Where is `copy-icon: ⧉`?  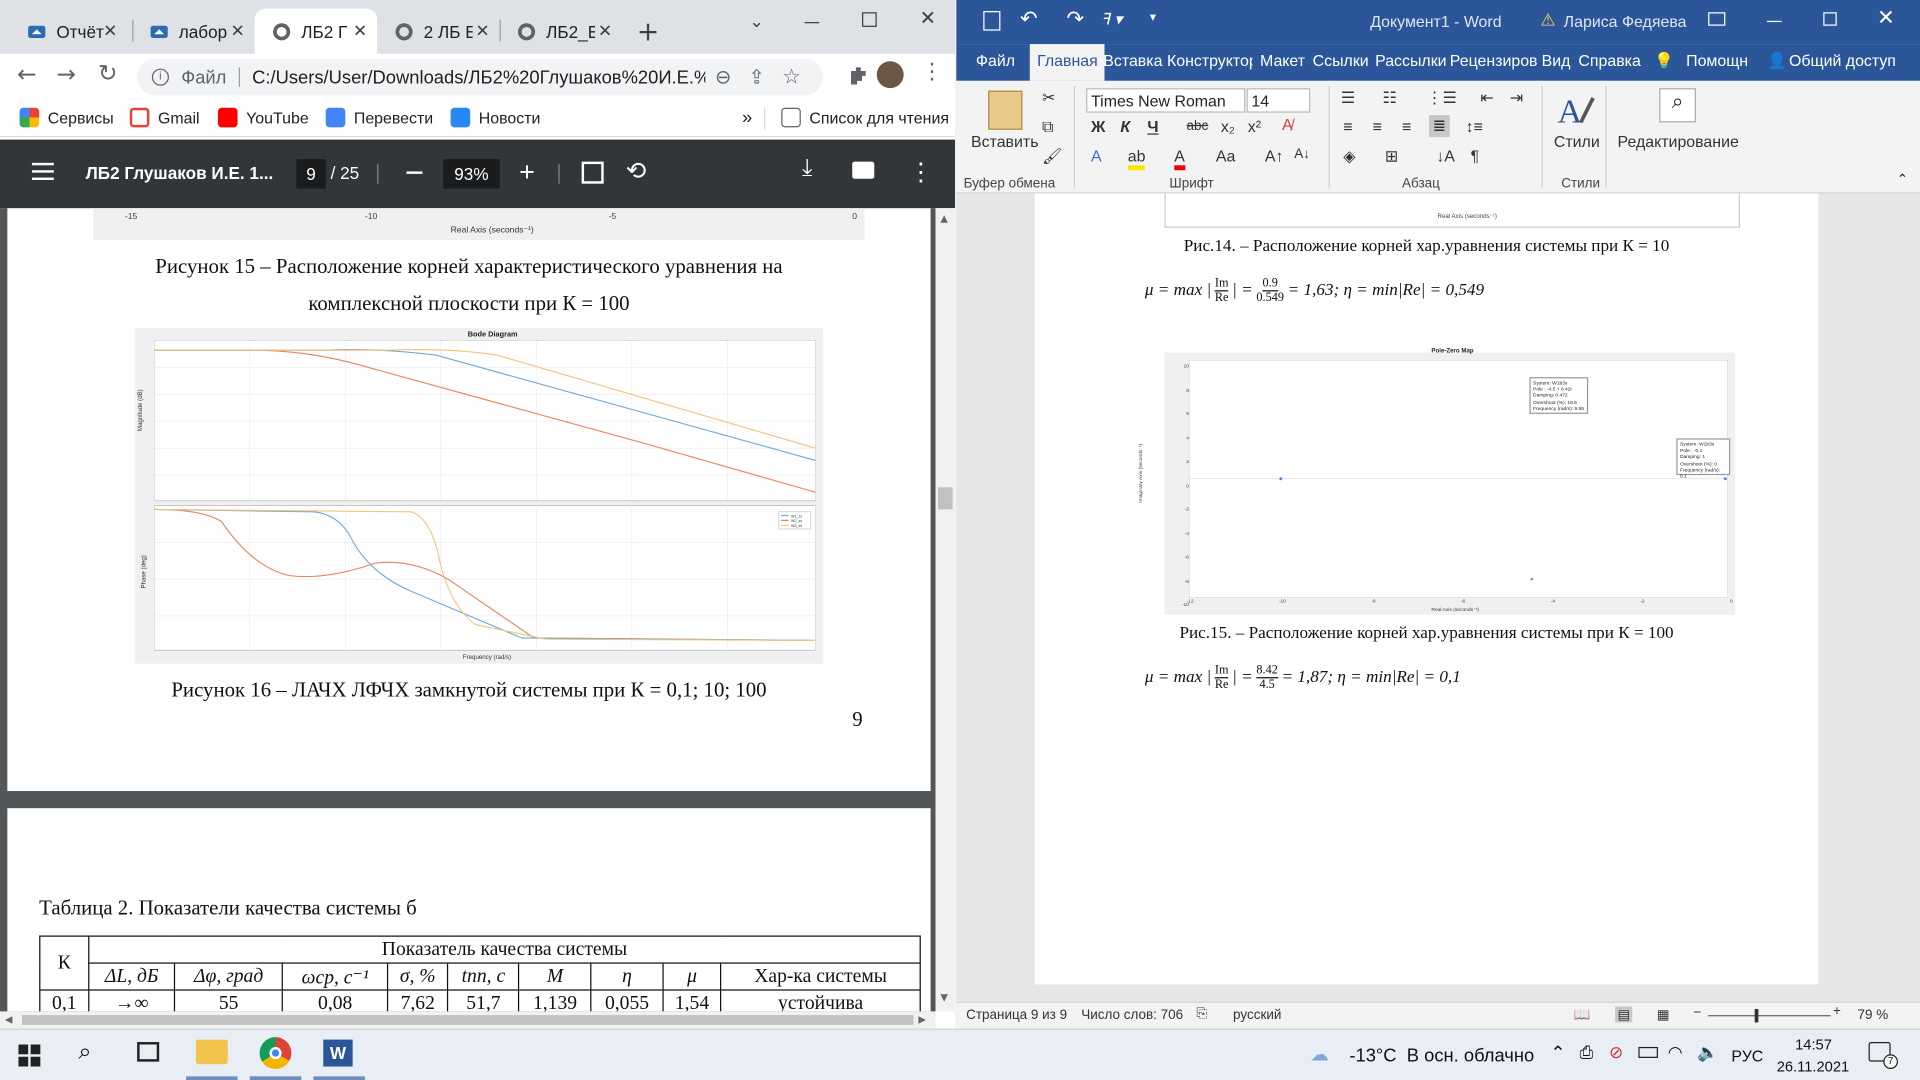 copy-icon: ⧉ is located at coordinates (1047, 128).